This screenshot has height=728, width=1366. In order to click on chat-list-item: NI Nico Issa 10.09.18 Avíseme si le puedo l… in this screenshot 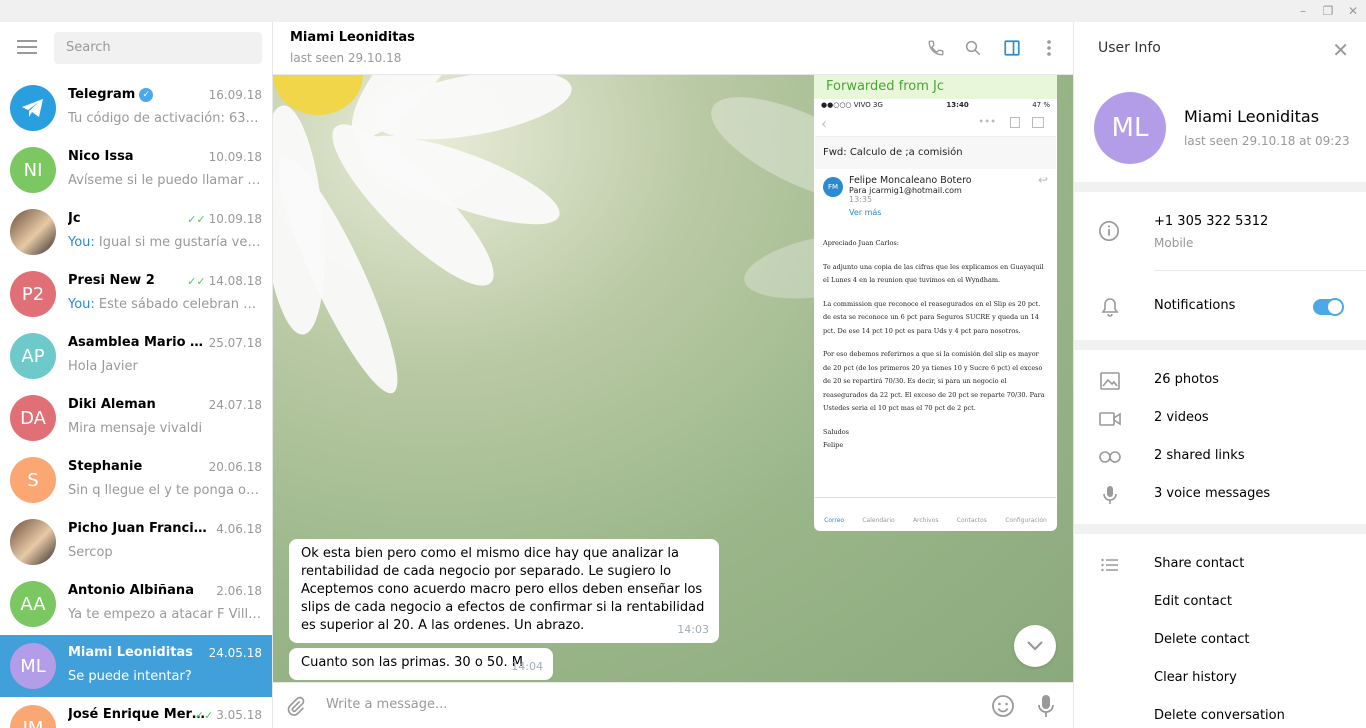, I will do `click(136, 170)`.